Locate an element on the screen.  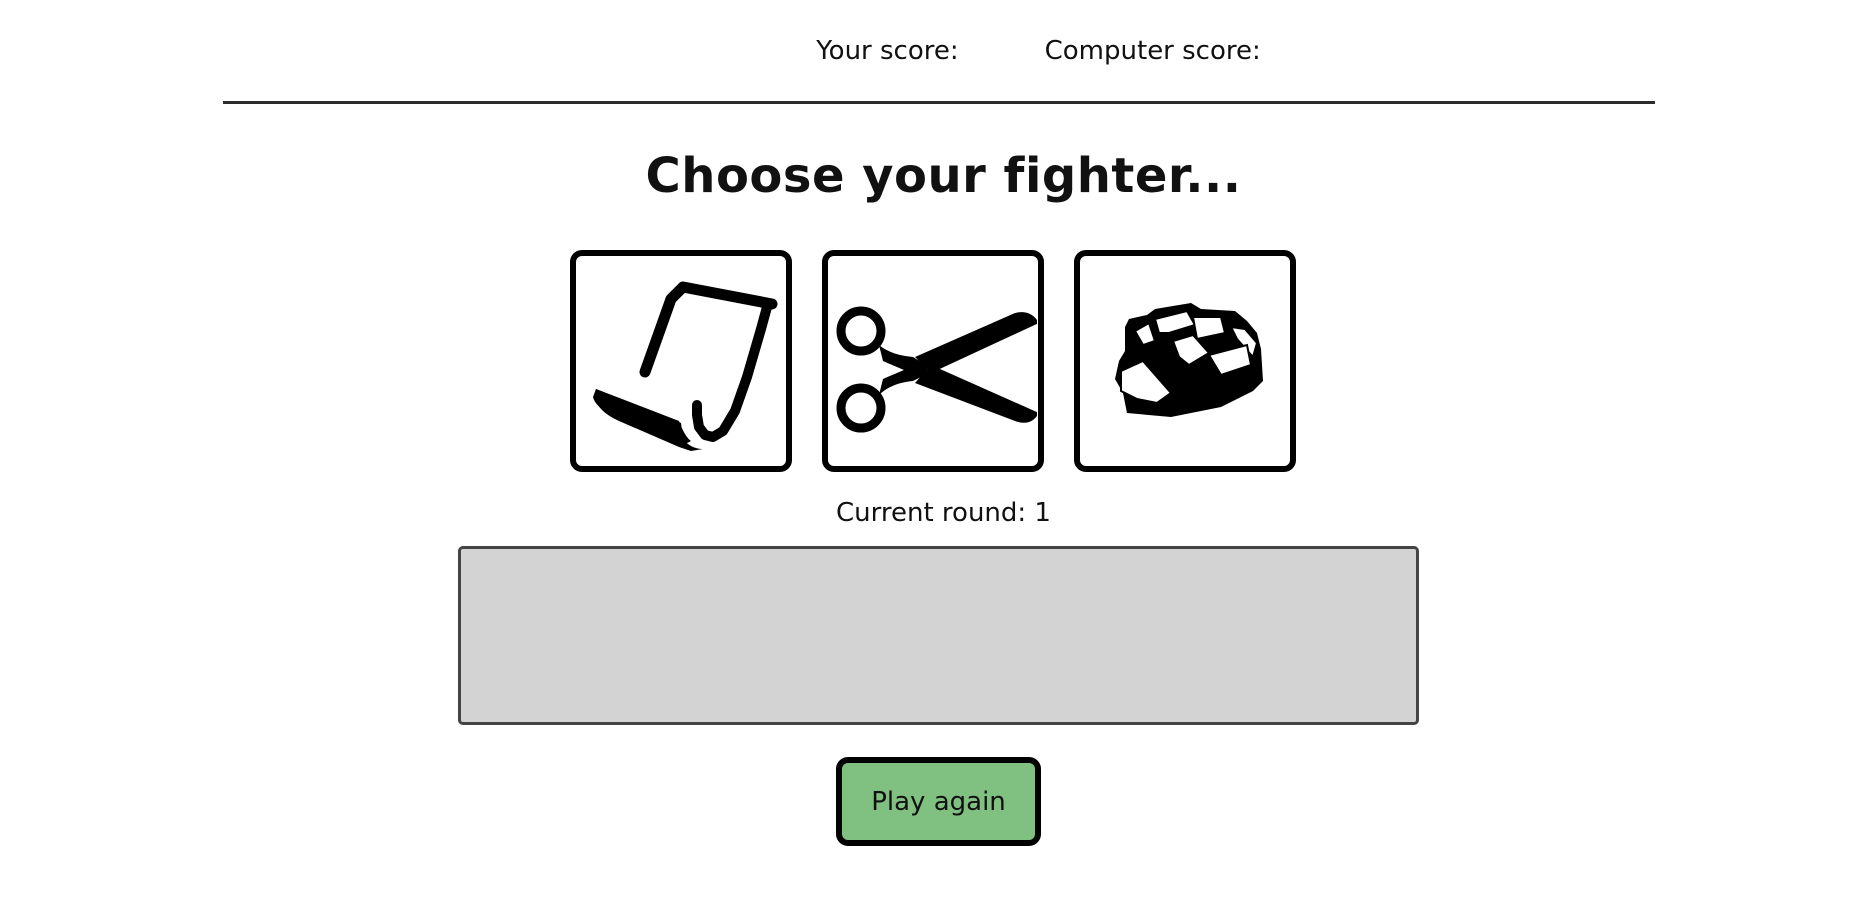
paper-button is located at coordinates (681, 361).